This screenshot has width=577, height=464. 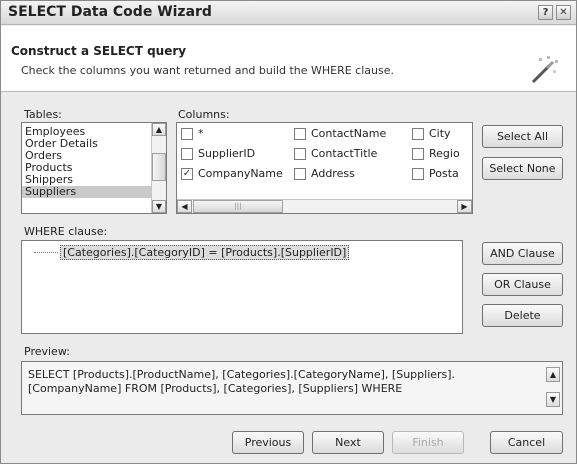 I want to click on title-bar: SELECT Data Code Wizard ? ✕, so click(x=288, y=13).